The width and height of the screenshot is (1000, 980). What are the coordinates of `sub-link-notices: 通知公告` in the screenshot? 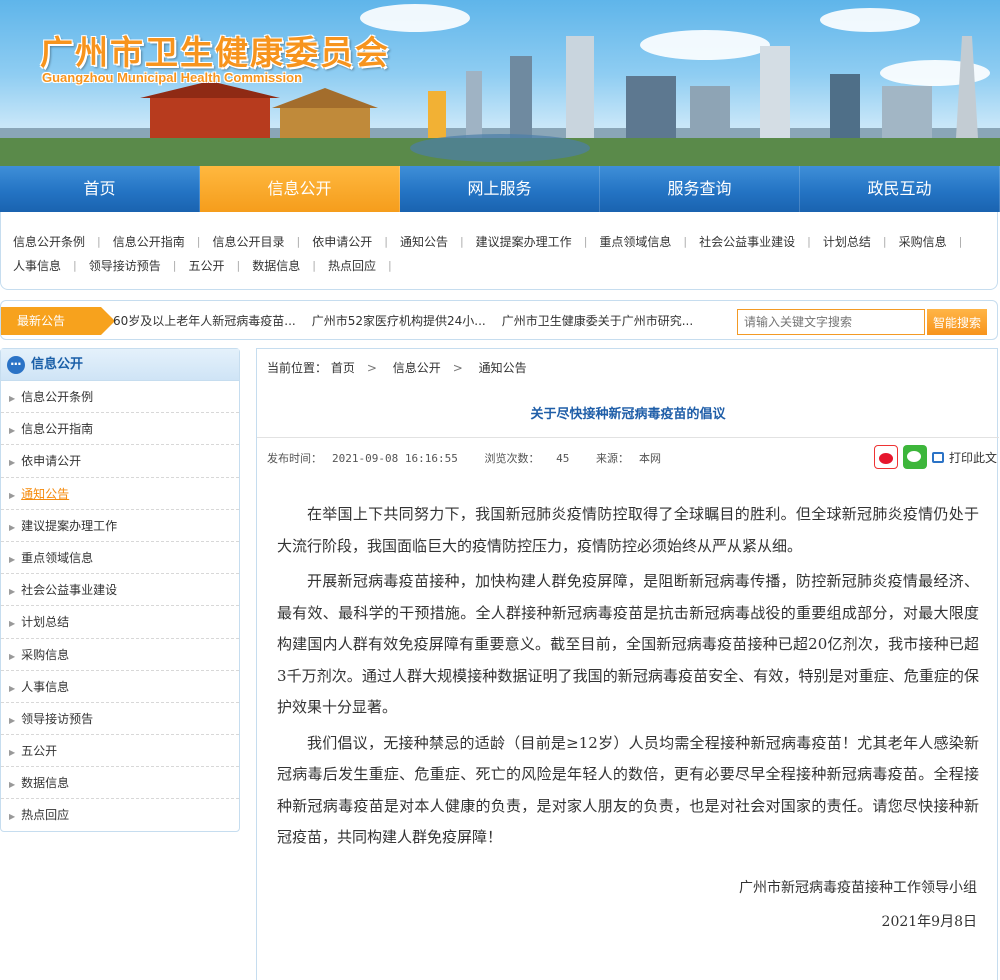 It's located at (424, 242).